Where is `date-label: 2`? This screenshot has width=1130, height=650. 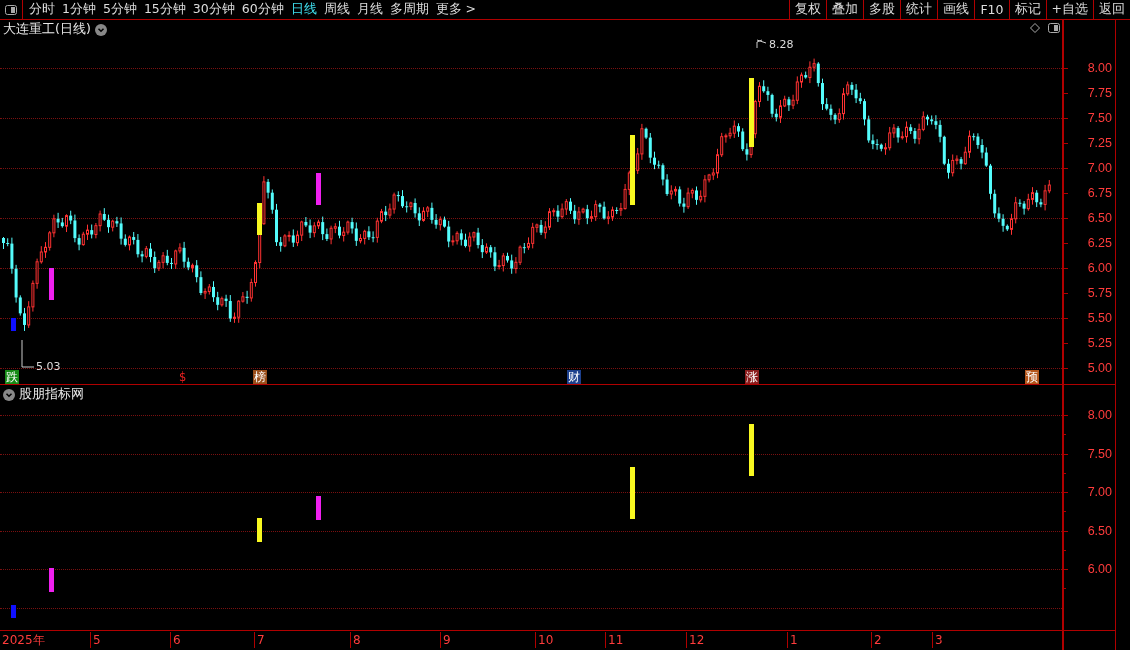 date-label: 2 is located at coordinates (876, 640).